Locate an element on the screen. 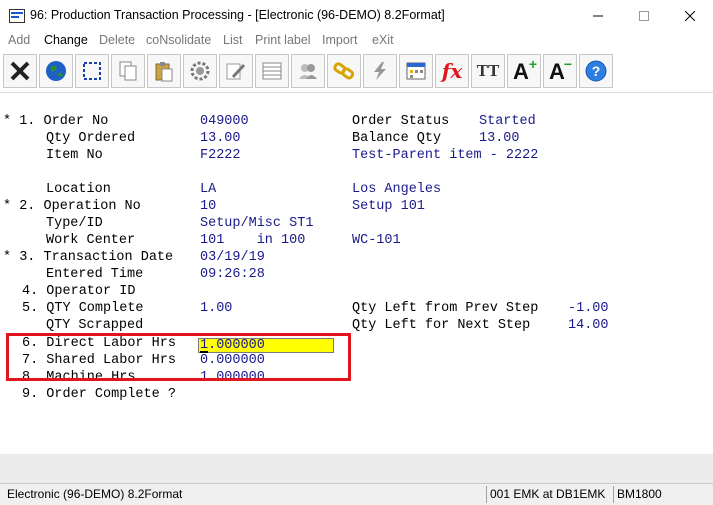  item-no-label: Item No is located at coordinates (74, 155).